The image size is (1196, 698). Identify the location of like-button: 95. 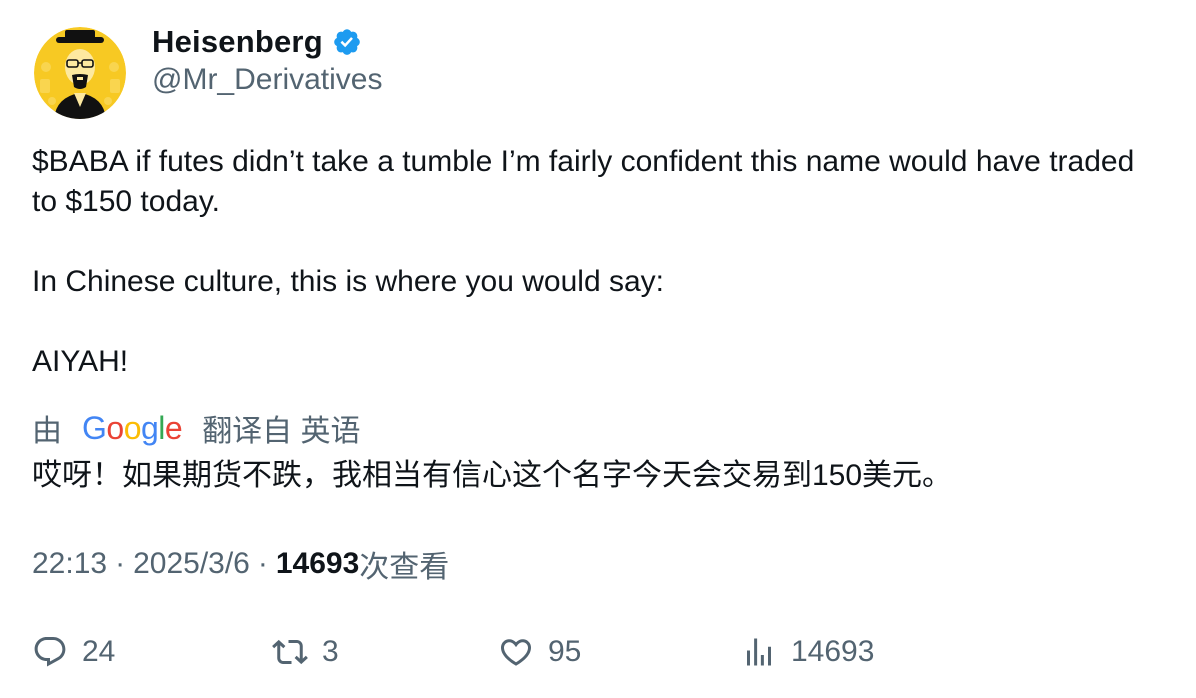
(539, 652).